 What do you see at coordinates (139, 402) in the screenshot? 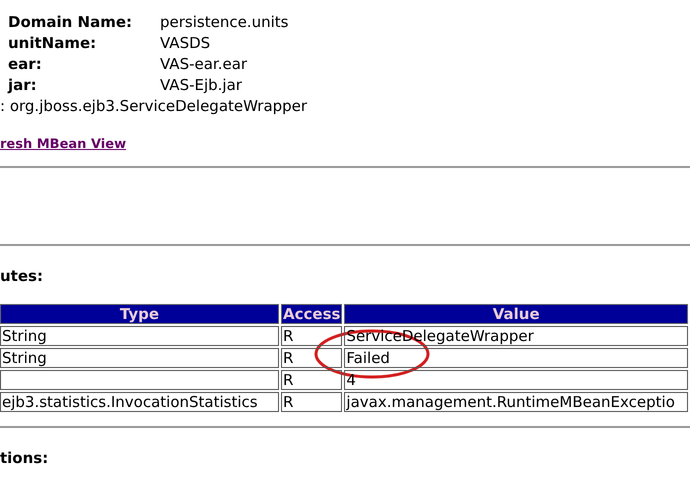
I see `table-cell: ejb3.statistics.InvocationStatistics` at bounding box center [139, 402].